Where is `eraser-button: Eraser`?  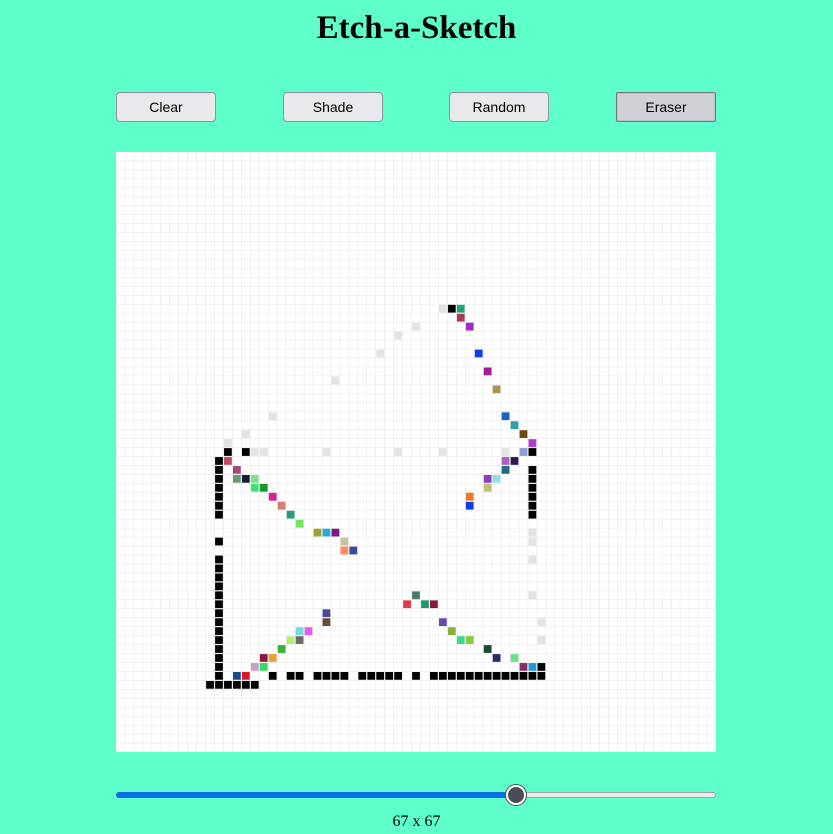
eraser-button: Eraser is located at coordinates (666, 107).